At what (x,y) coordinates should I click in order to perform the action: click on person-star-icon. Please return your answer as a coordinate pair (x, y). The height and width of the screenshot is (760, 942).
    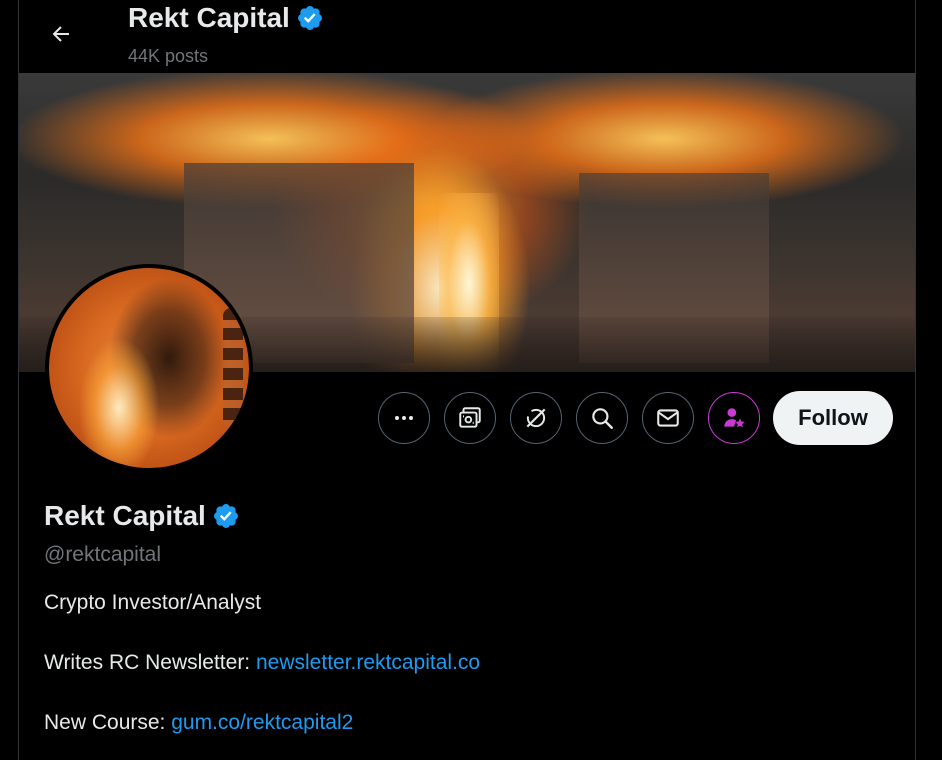
    Looking at the image, I should click on (734, 418).